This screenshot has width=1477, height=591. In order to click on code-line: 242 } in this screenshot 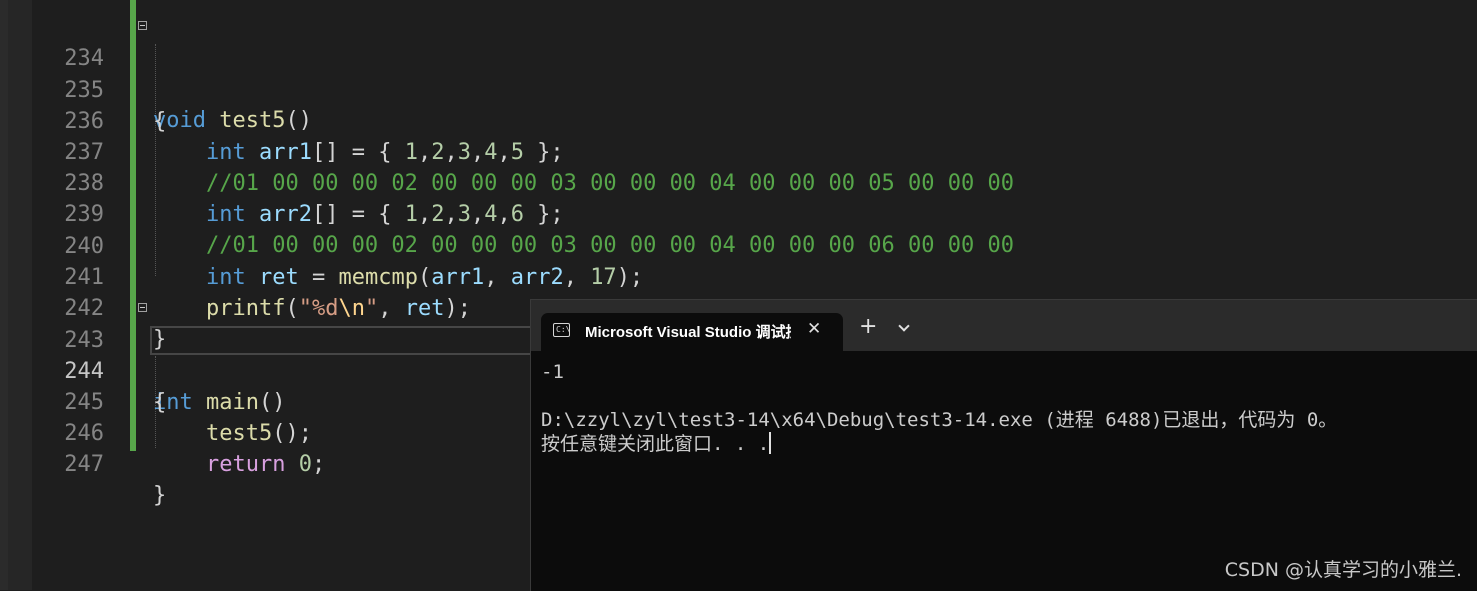, I will do `click(754, 307)`.